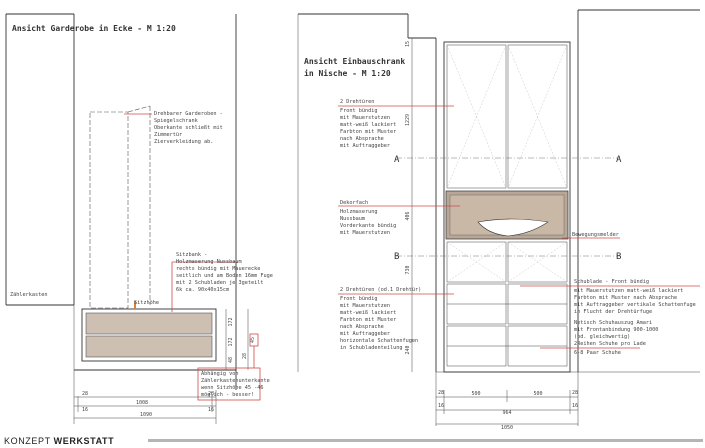 Image resolution: width=705 pixels, height=448 pixels. I want to click on note-line: in Flucht der Drehtürfuge, so click(613, 312).